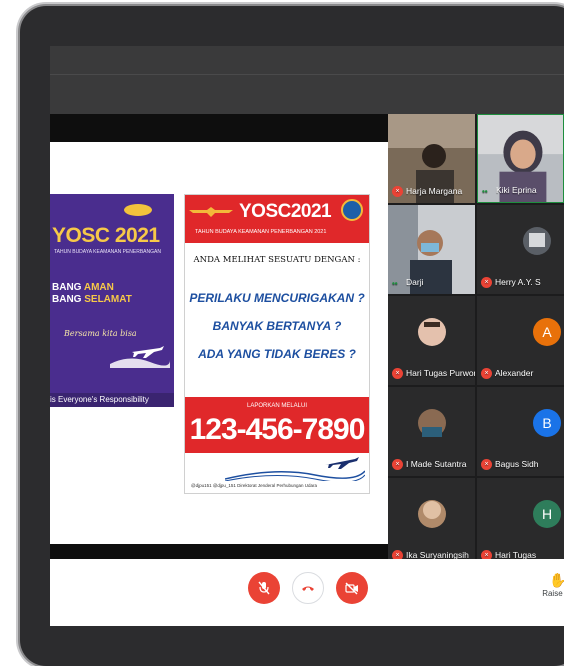 The width and height of the screenshot is (564, 666). I want to click on raise-hand-button: ✋ Raise ha, so click(546, 585).